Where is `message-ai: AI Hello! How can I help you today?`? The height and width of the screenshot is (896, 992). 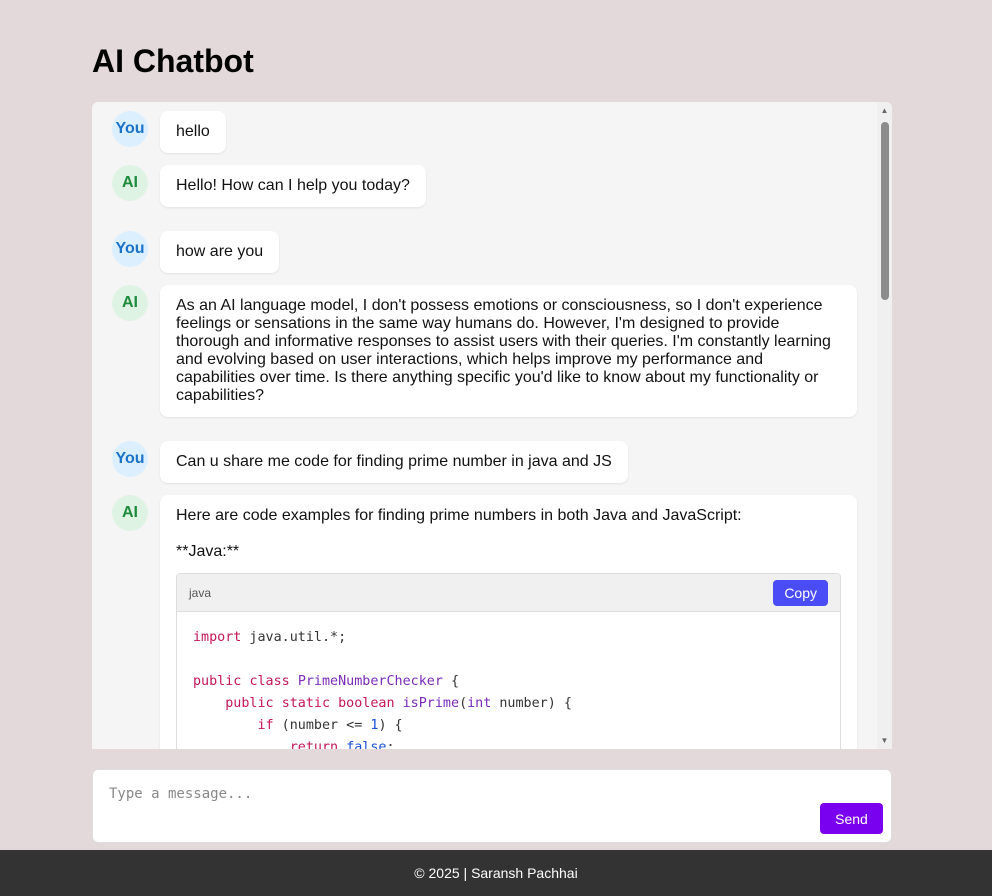
message-ai: AI Hello! How can I help you today? is located at coordinates (484, 187).